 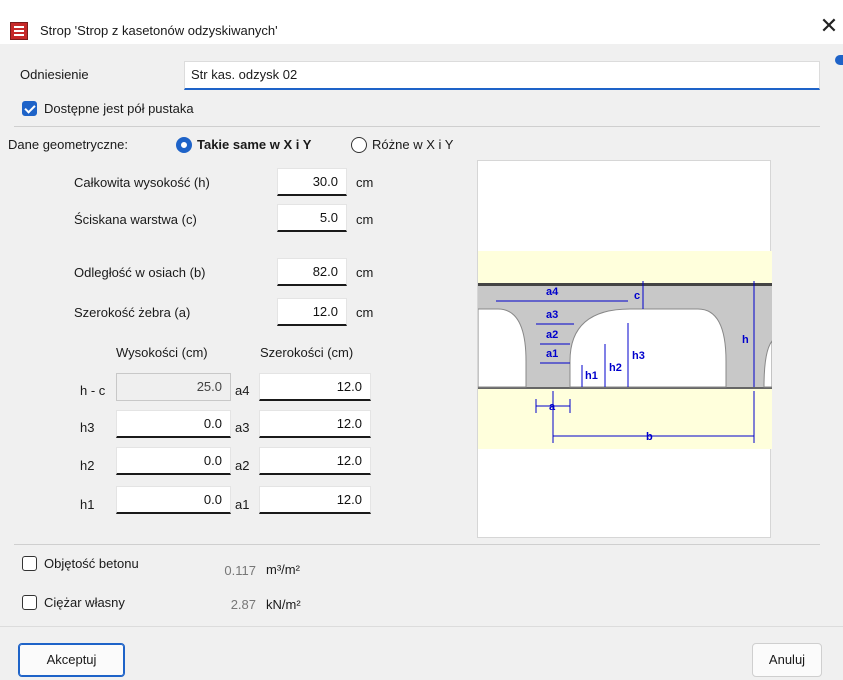 I want to click on label-h1: h1, so click(x=591, y=376).